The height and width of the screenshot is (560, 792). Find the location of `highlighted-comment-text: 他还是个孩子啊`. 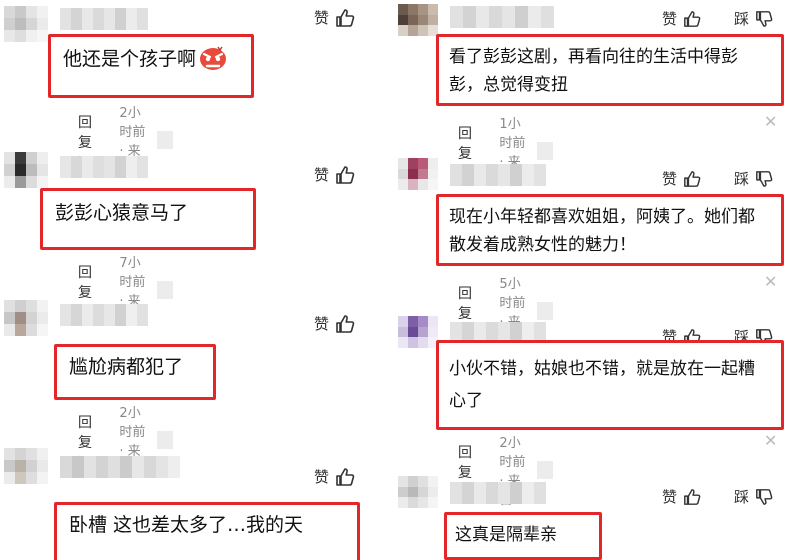

highlighted-comment-text: 他还是个孩子啊 is located at coordinates (151, 66).